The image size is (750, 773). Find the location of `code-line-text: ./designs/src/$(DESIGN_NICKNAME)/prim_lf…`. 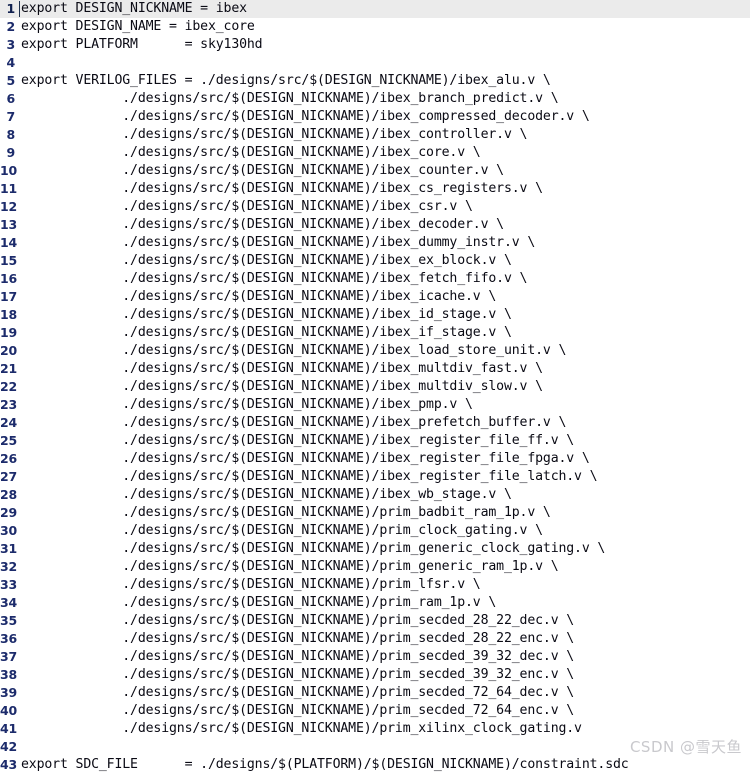

code-line-text: ./designs/src/$(DESIGN_NICKNAME)/prim_lf… is located at coordinates (383, 585).